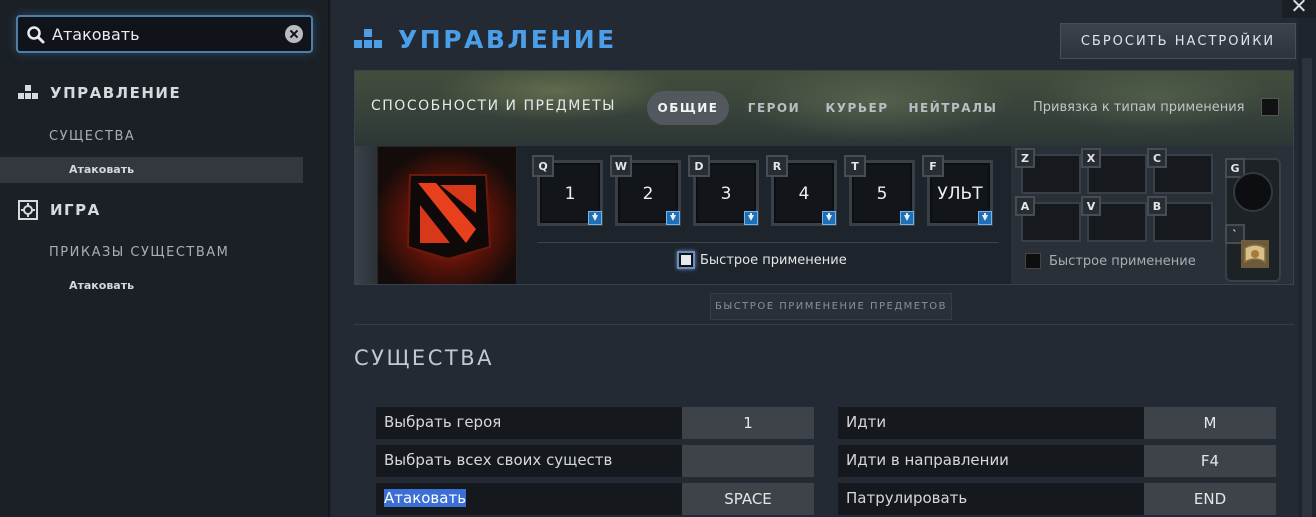 Image resolution: width=1316 pixels, height=517 pixels. Describe the element at coordinates (1299, 9) in the screenshot. I see `close-icon` at that location.